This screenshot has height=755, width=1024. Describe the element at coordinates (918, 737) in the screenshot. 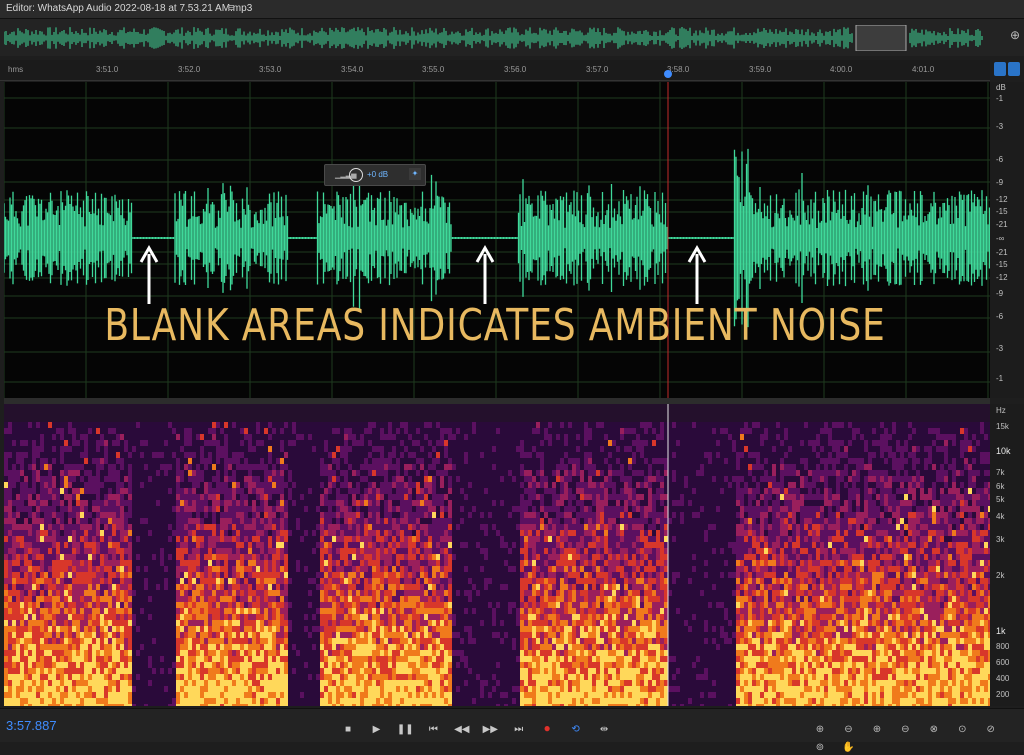

I see `zoom-controls: ⊕ ⊖ ⊕ ⊖ ⊗ ⊙ ⊘ ⊚ ✋` at that location.